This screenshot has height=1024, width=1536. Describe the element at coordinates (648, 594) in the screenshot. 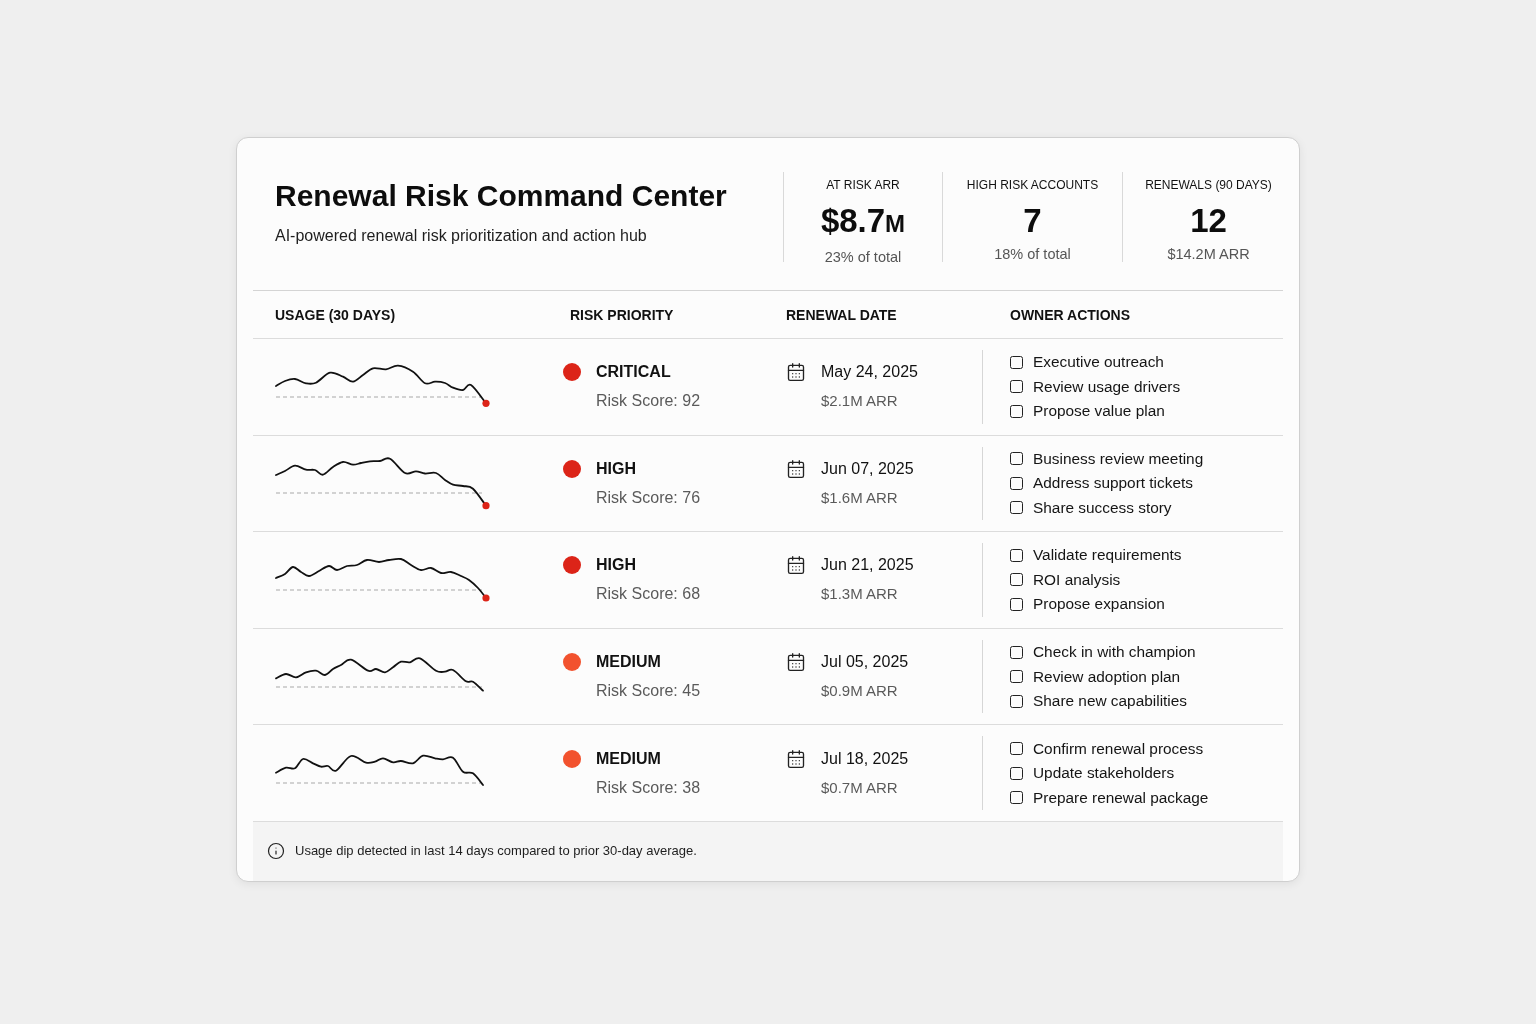

I see `risk-score: Risk Score: 68` at that location.